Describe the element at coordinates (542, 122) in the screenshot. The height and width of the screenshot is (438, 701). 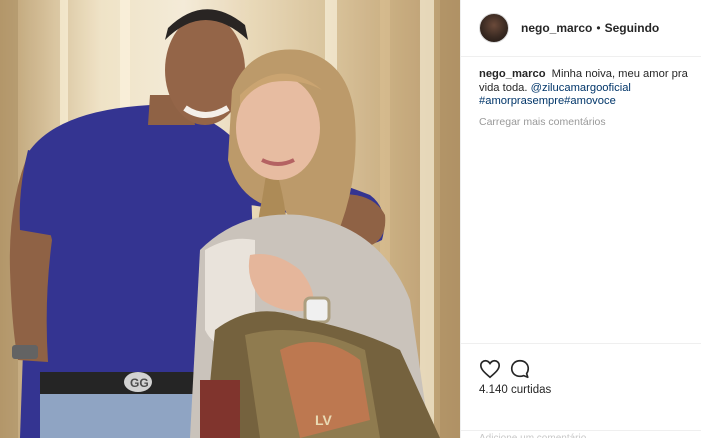
I see `load-more-comments-link: Carregar mais comentários` at that location.